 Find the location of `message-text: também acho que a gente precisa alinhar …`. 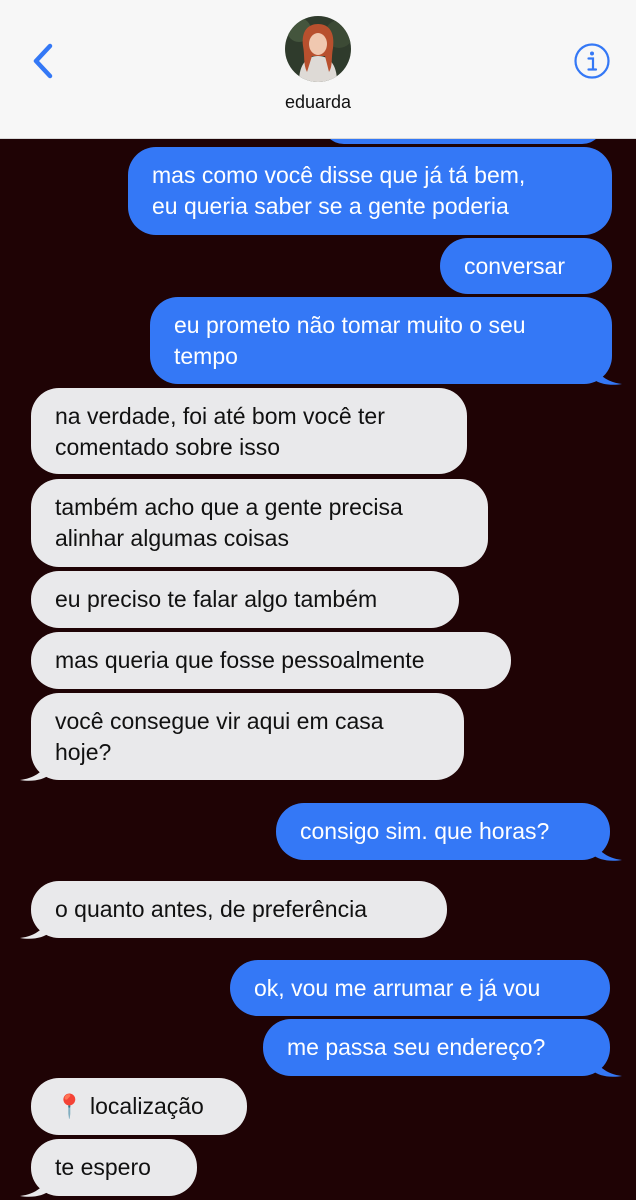

message-text: também acho que a gente precisa alinhar … is located at coordinates (229, 522).